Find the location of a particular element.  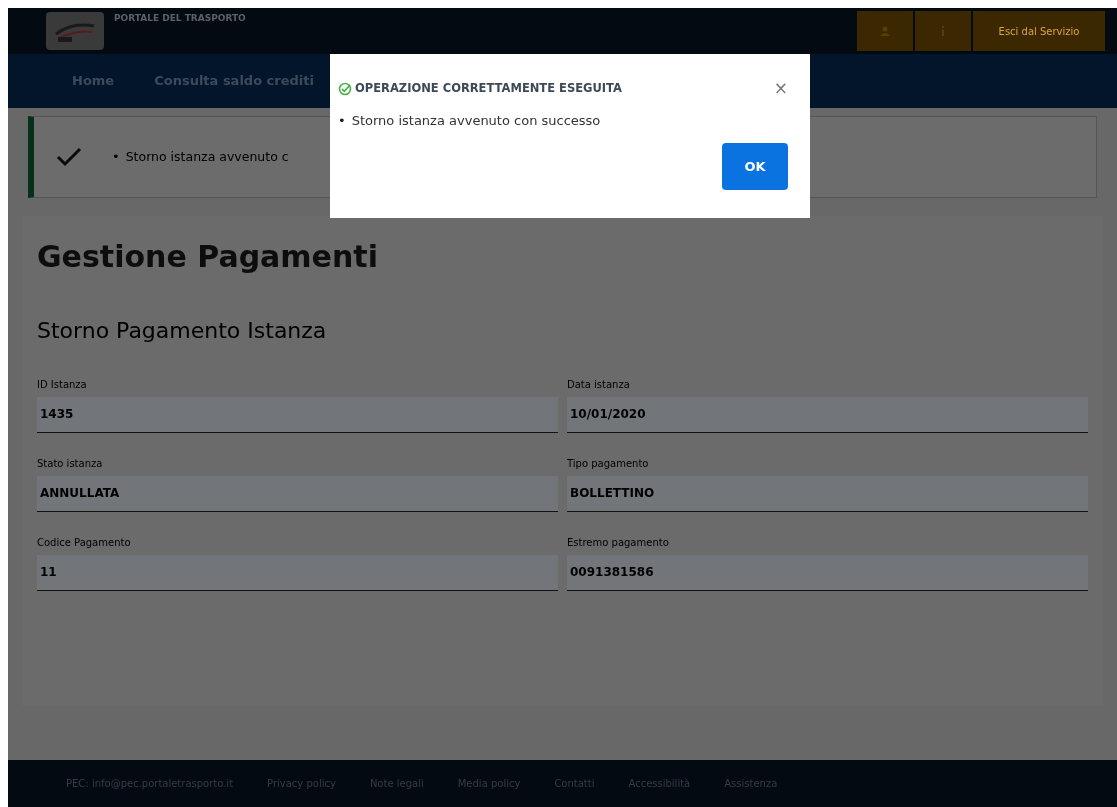

field-value: 10/01/2020 is located at coordinates (608, 414).